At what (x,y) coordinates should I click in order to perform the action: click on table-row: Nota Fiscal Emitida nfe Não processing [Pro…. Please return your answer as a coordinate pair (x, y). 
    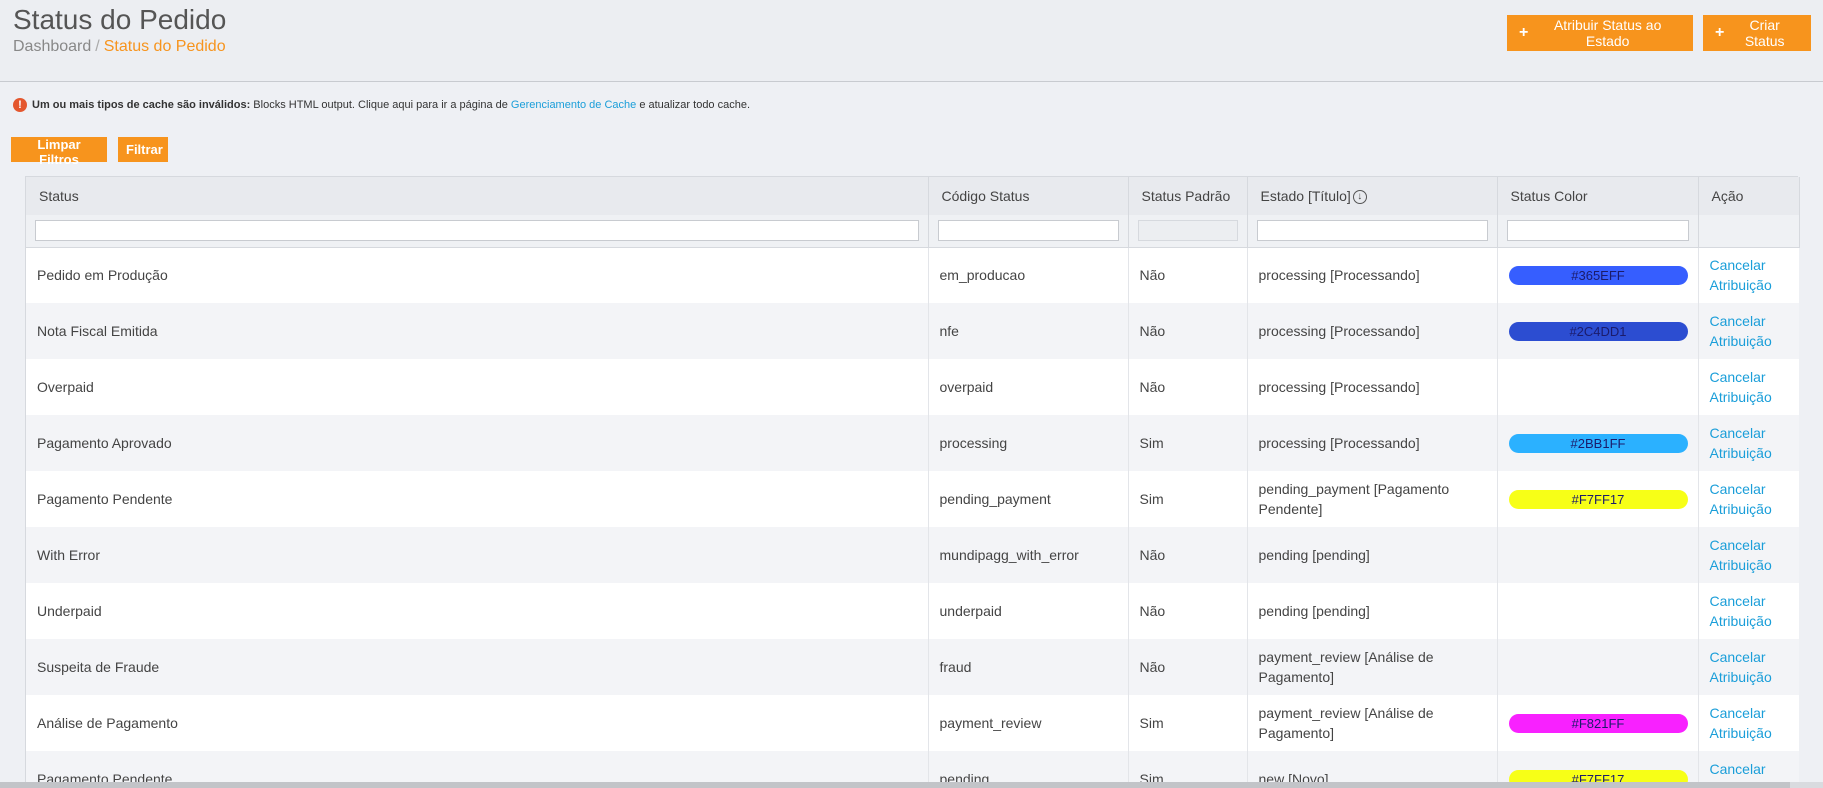
    Looking at the image, I should click on (912, 331).